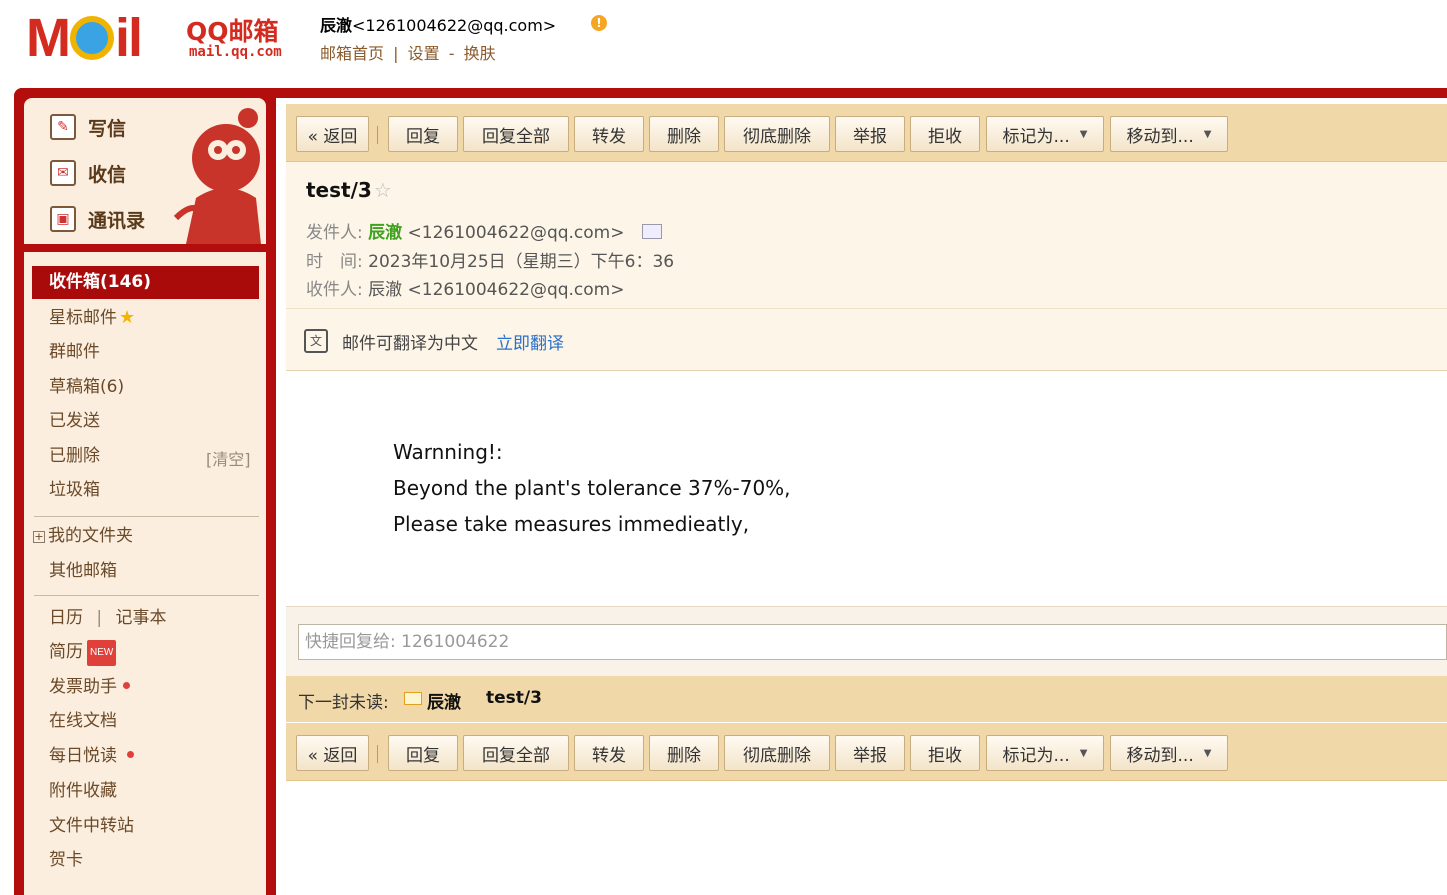  I want to click on sidebar-item-other-mailboxes: 其他邮箱, so click(83, 571).